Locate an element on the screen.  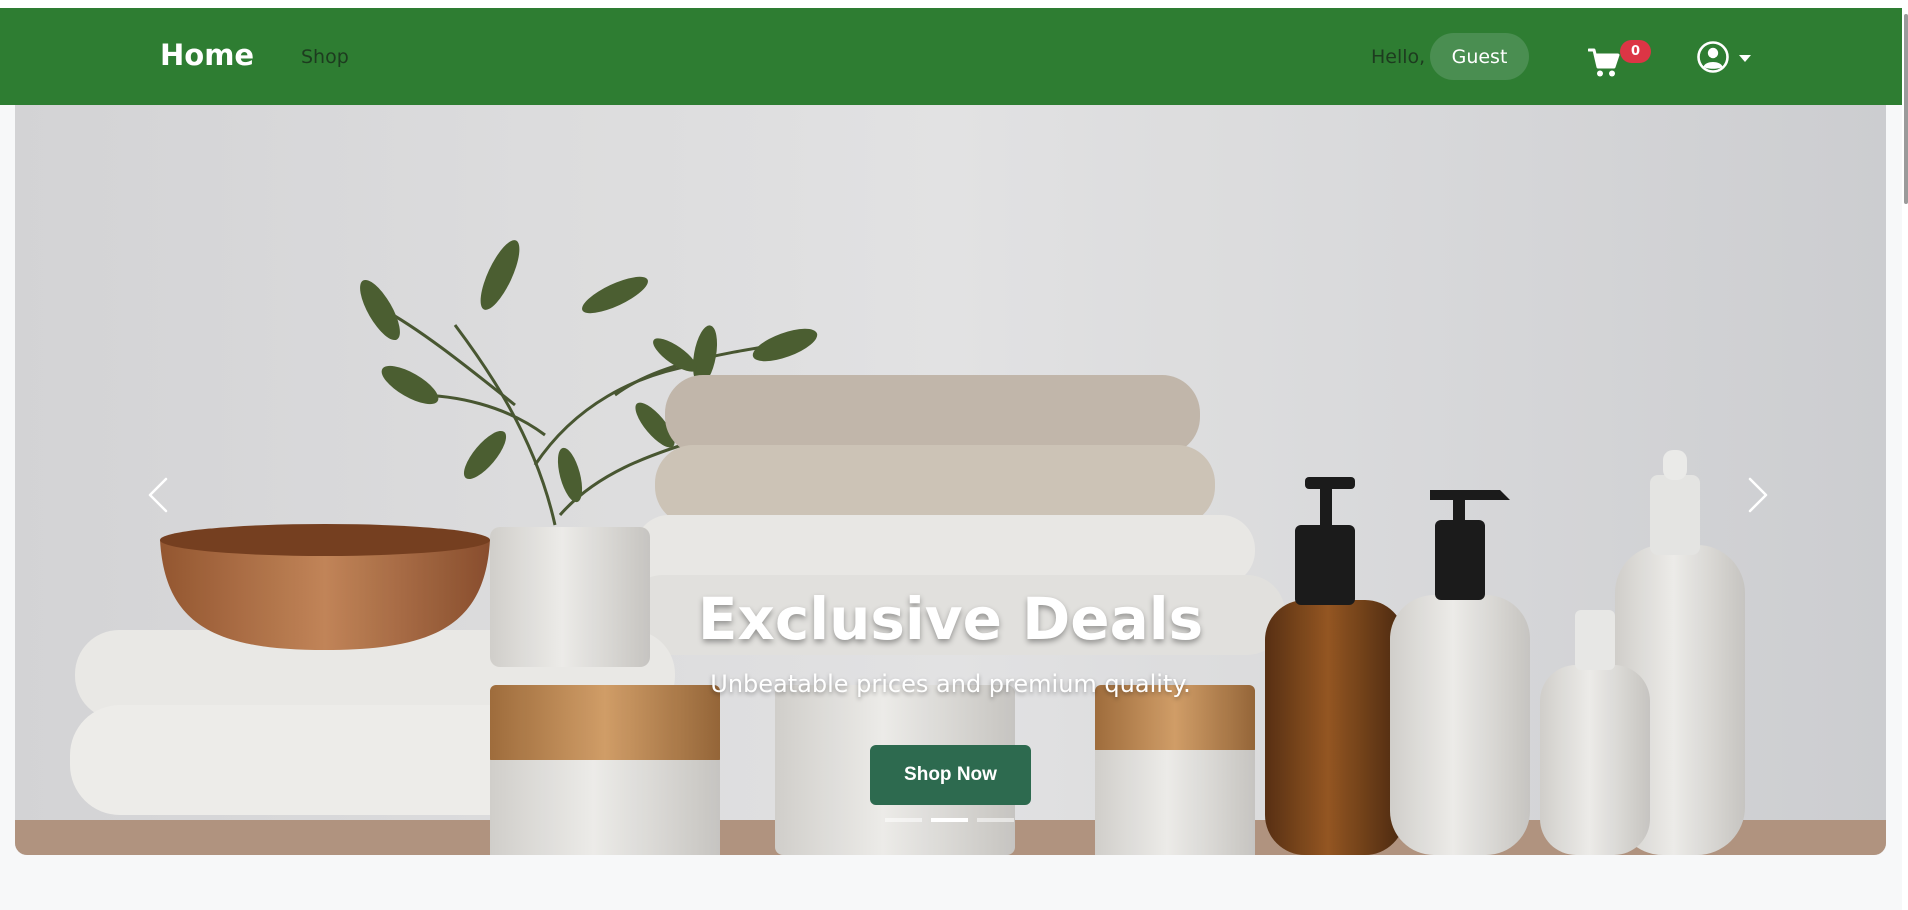
scrollbar-thumb is located at coordinates (1906, 109).